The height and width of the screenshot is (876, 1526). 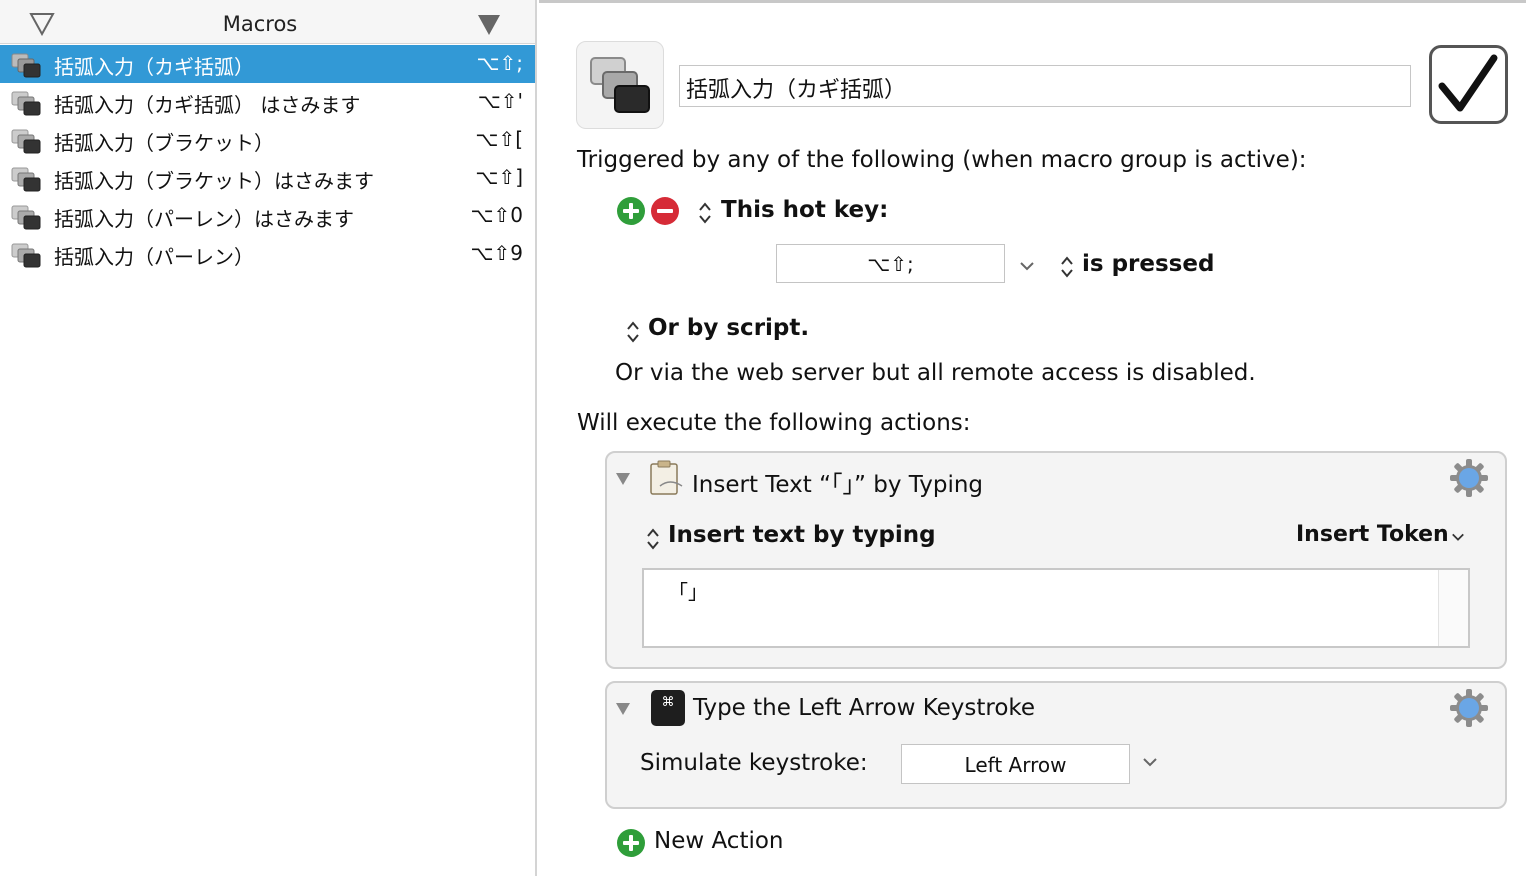 I want to click on macro-name: 括弧入力（ブラケット）はさみます, so click(x=214, y=181).